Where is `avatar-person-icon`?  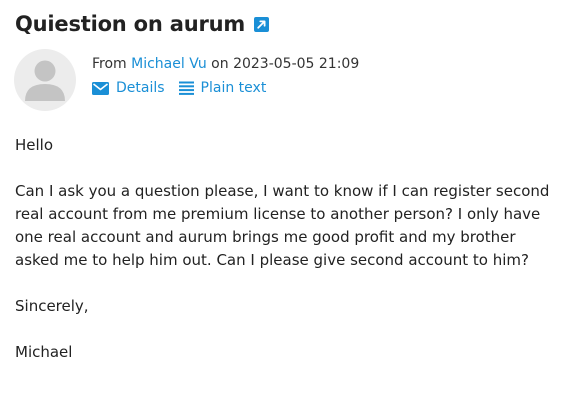
avatar-person-icon is located at coordinates (45, 80).